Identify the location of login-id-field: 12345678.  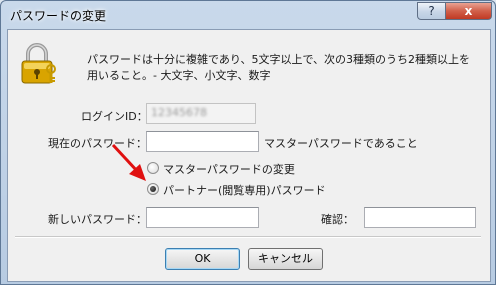
(201, 113).